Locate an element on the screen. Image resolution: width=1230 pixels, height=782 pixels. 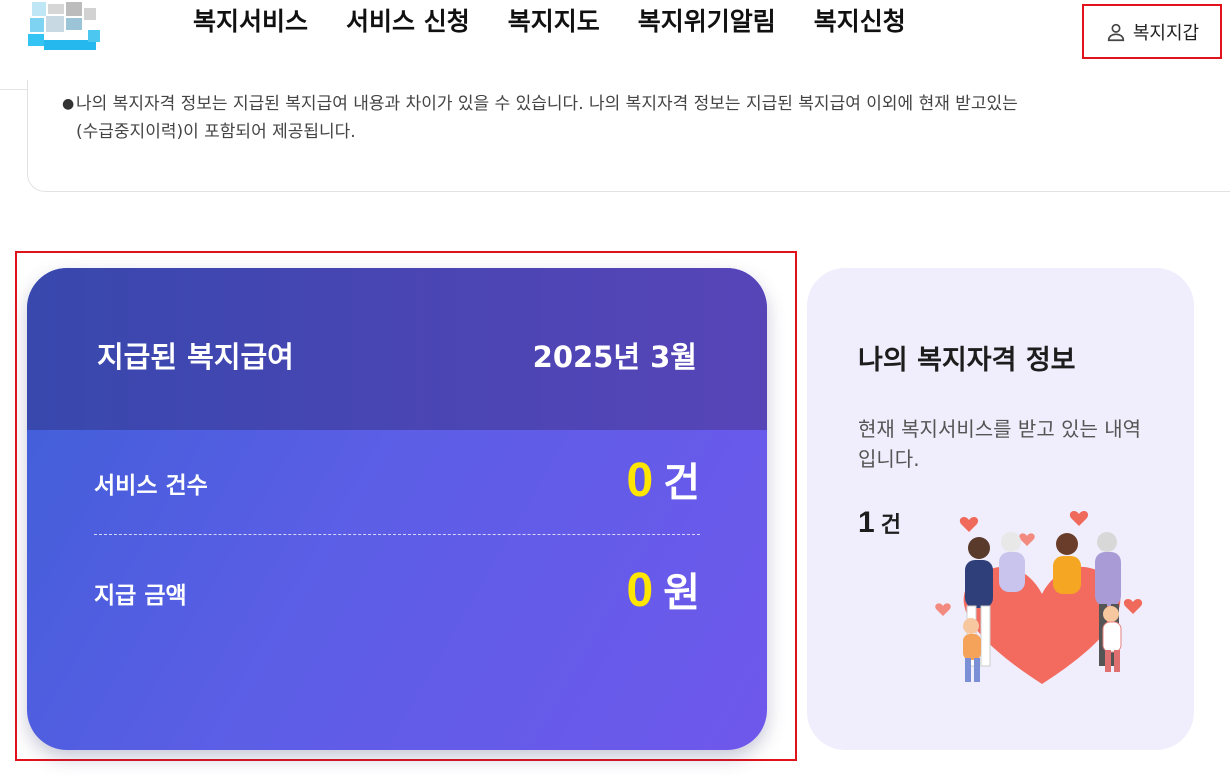
nav-welfare-map: 복지지도 is located at coordinates (554, 22).